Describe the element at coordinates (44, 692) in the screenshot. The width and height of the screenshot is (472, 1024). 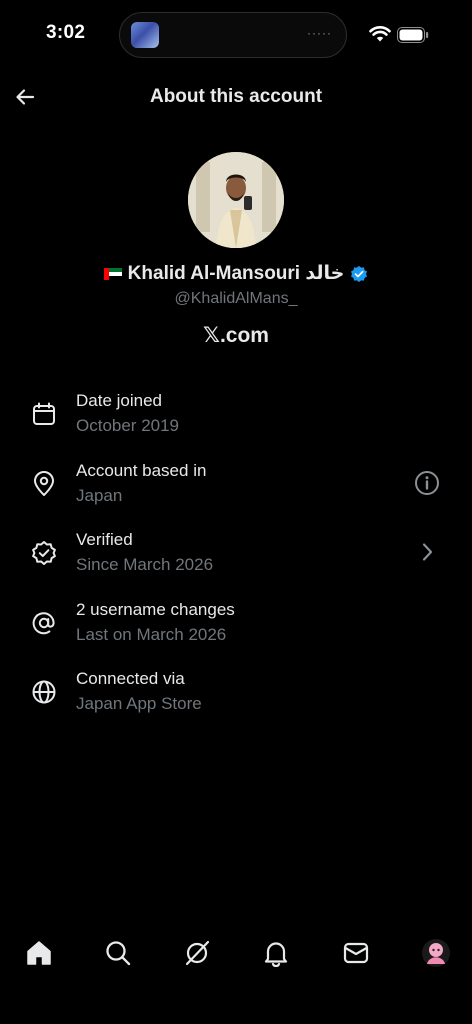
I see `globe-icon` at that location.